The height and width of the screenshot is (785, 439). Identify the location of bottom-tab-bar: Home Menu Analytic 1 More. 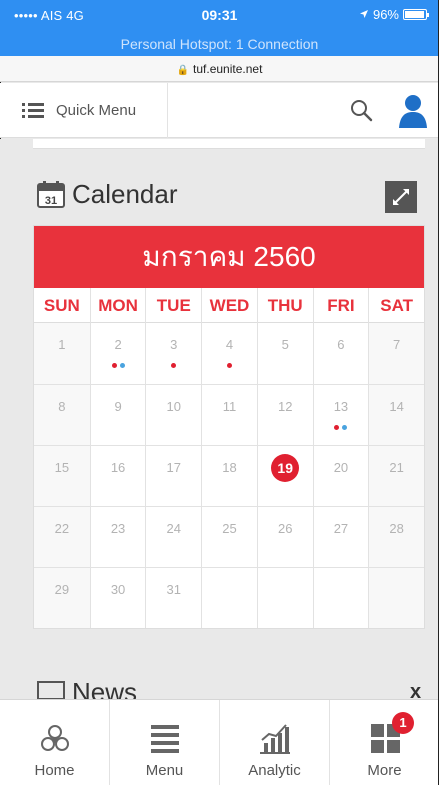
(219, 742).